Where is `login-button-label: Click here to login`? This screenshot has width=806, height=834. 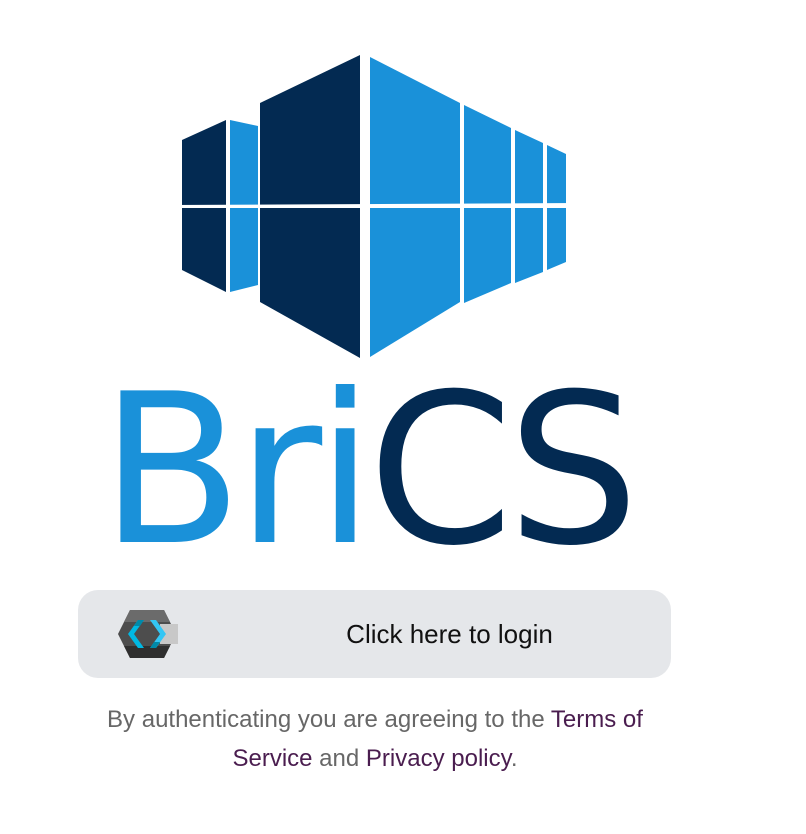
login-button-label: Click here to login is located at coordinates (449, 634).